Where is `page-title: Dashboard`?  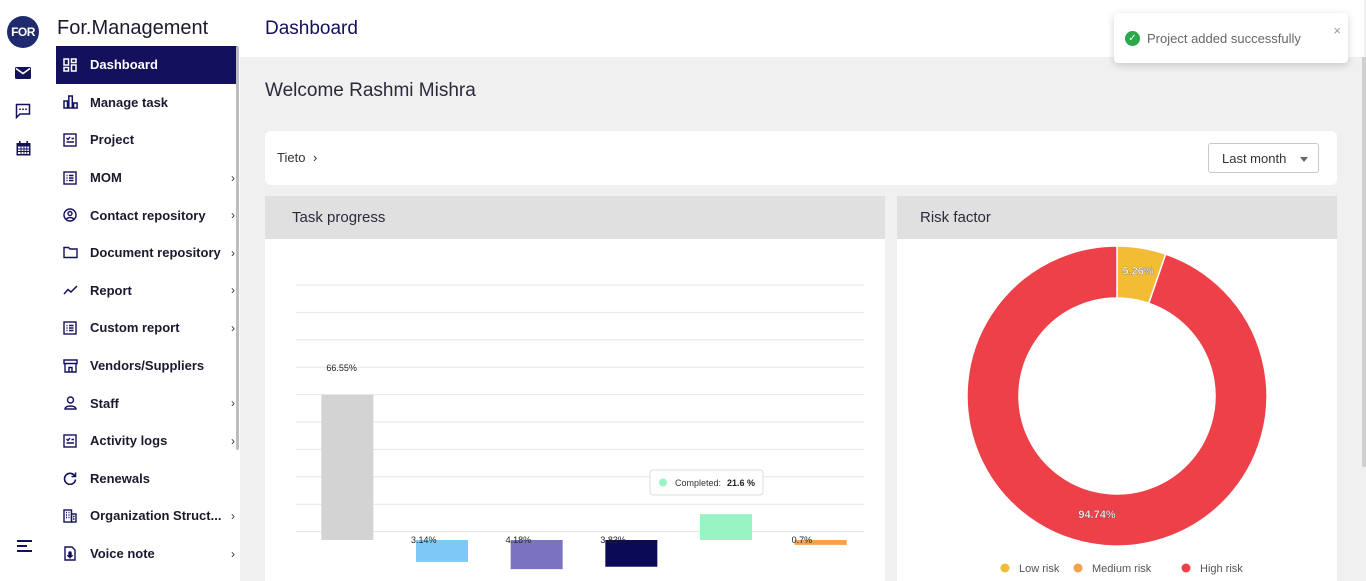
page-title: Dashboard is located at coordinates (311, 28).